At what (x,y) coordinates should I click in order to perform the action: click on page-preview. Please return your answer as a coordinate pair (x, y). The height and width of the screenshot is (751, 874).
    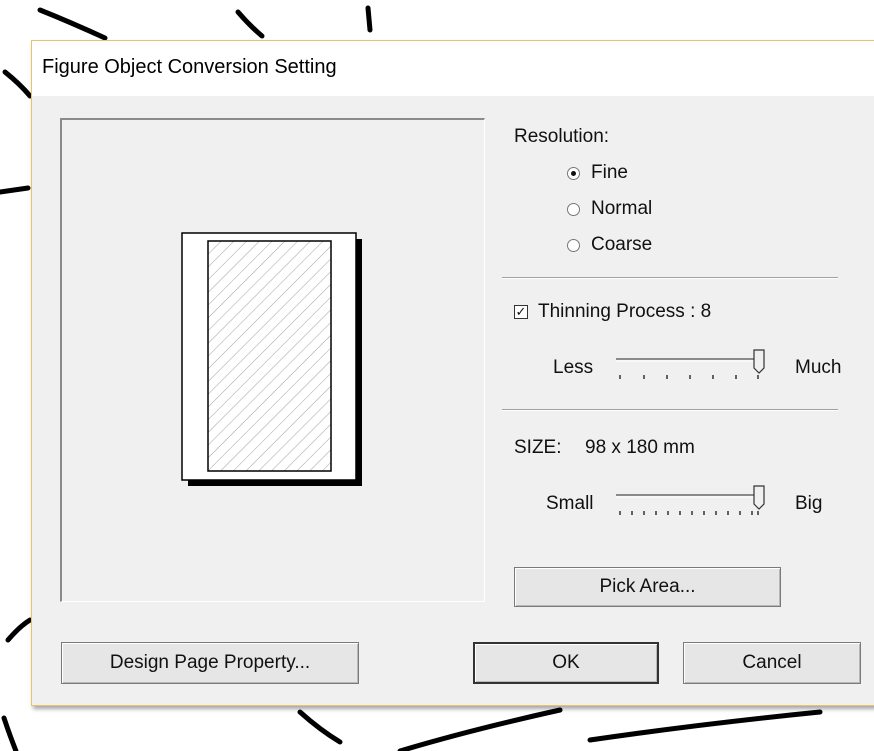
    Looking at the image, I should click on (271, 359).